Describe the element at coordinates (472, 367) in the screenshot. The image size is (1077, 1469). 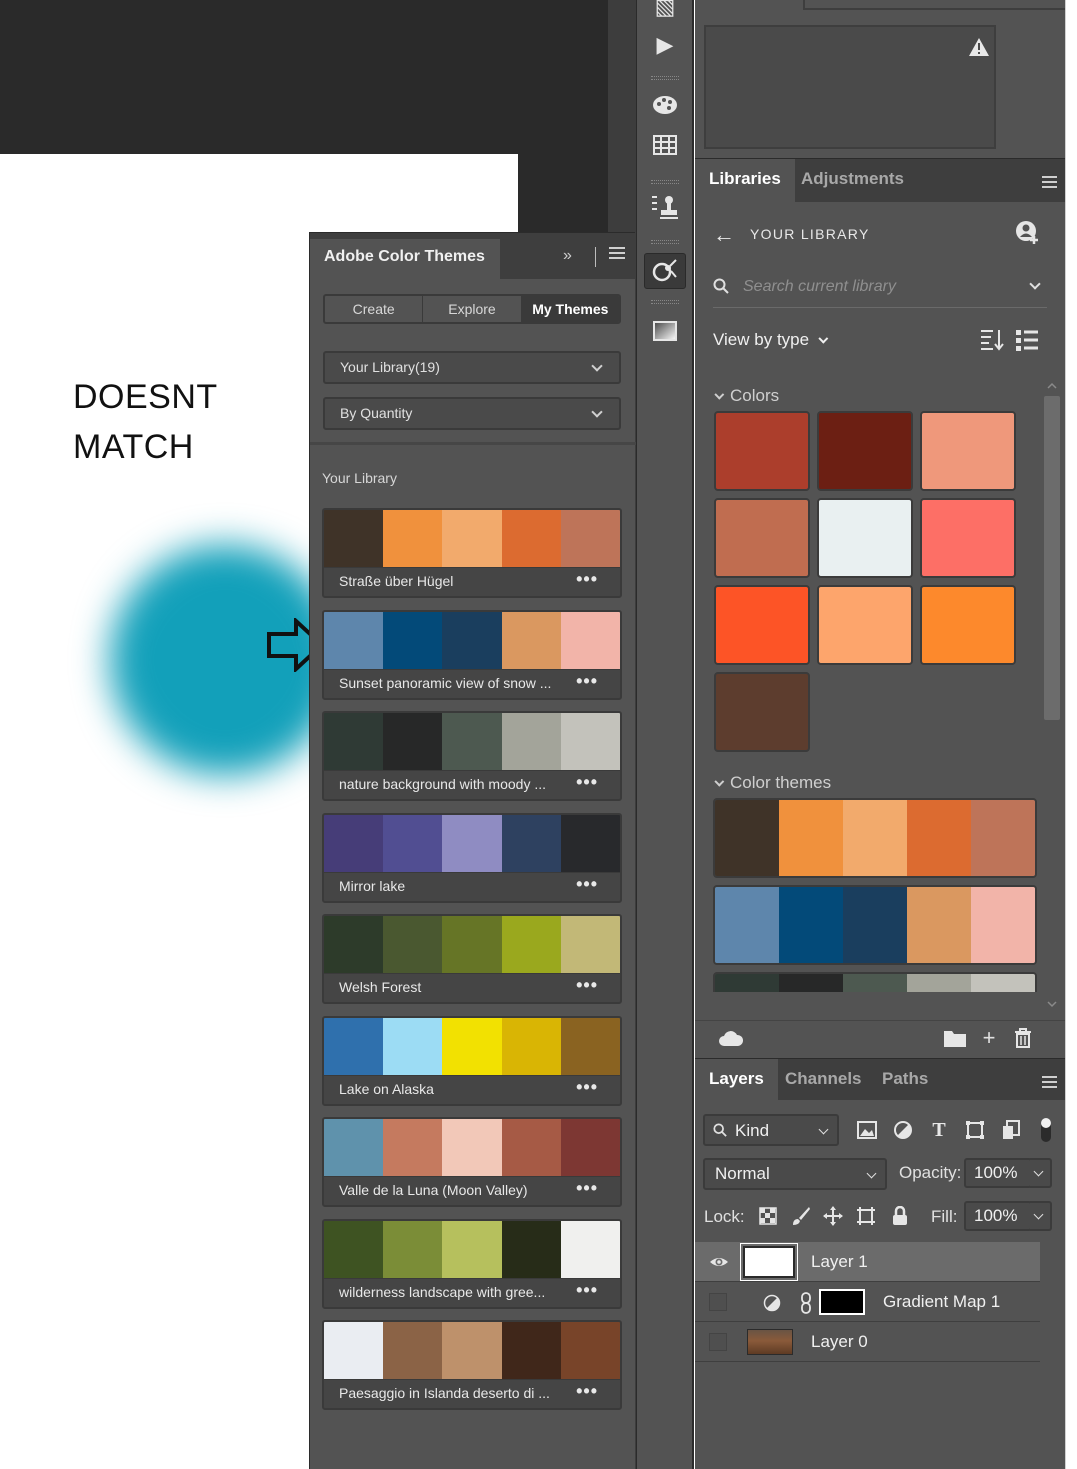
I see `library-select: Your Library(19)` at that location.